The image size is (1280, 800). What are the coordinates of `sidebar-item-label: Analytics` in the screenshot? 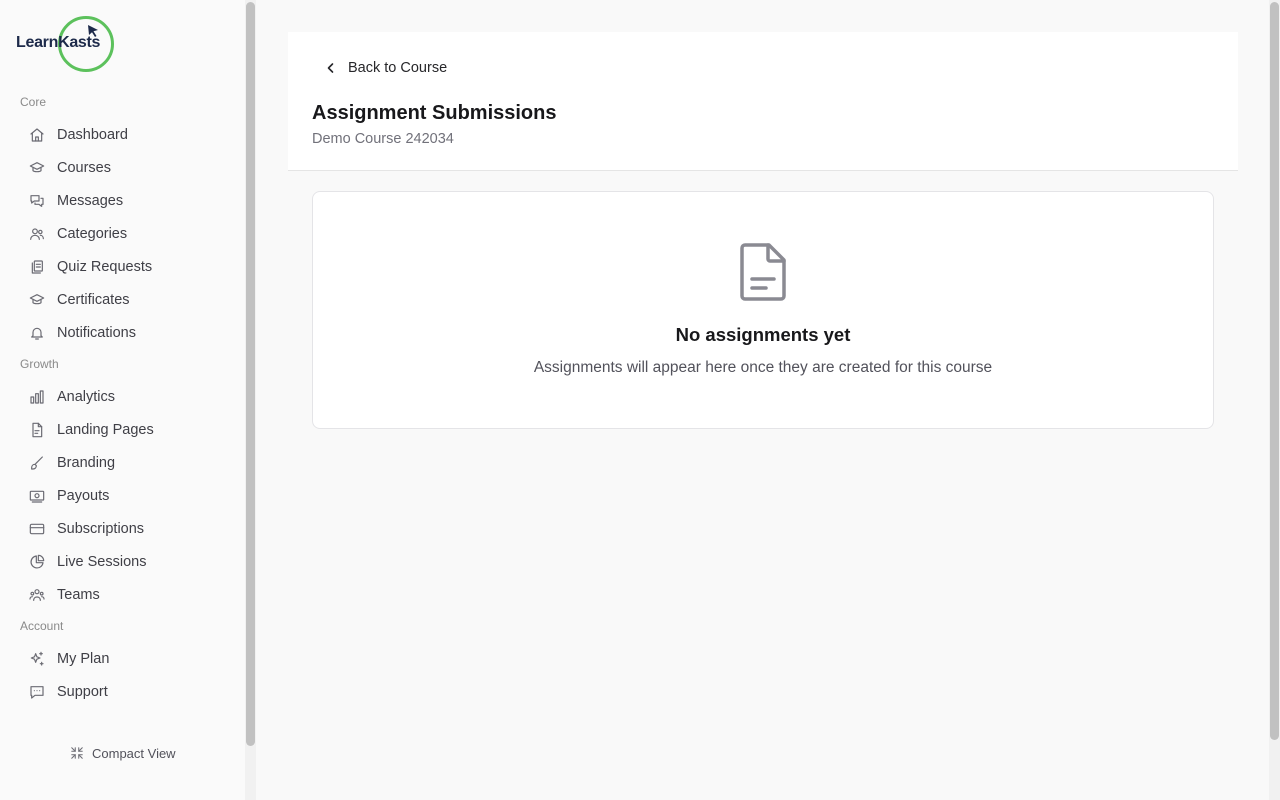 It's located at (86, 397).